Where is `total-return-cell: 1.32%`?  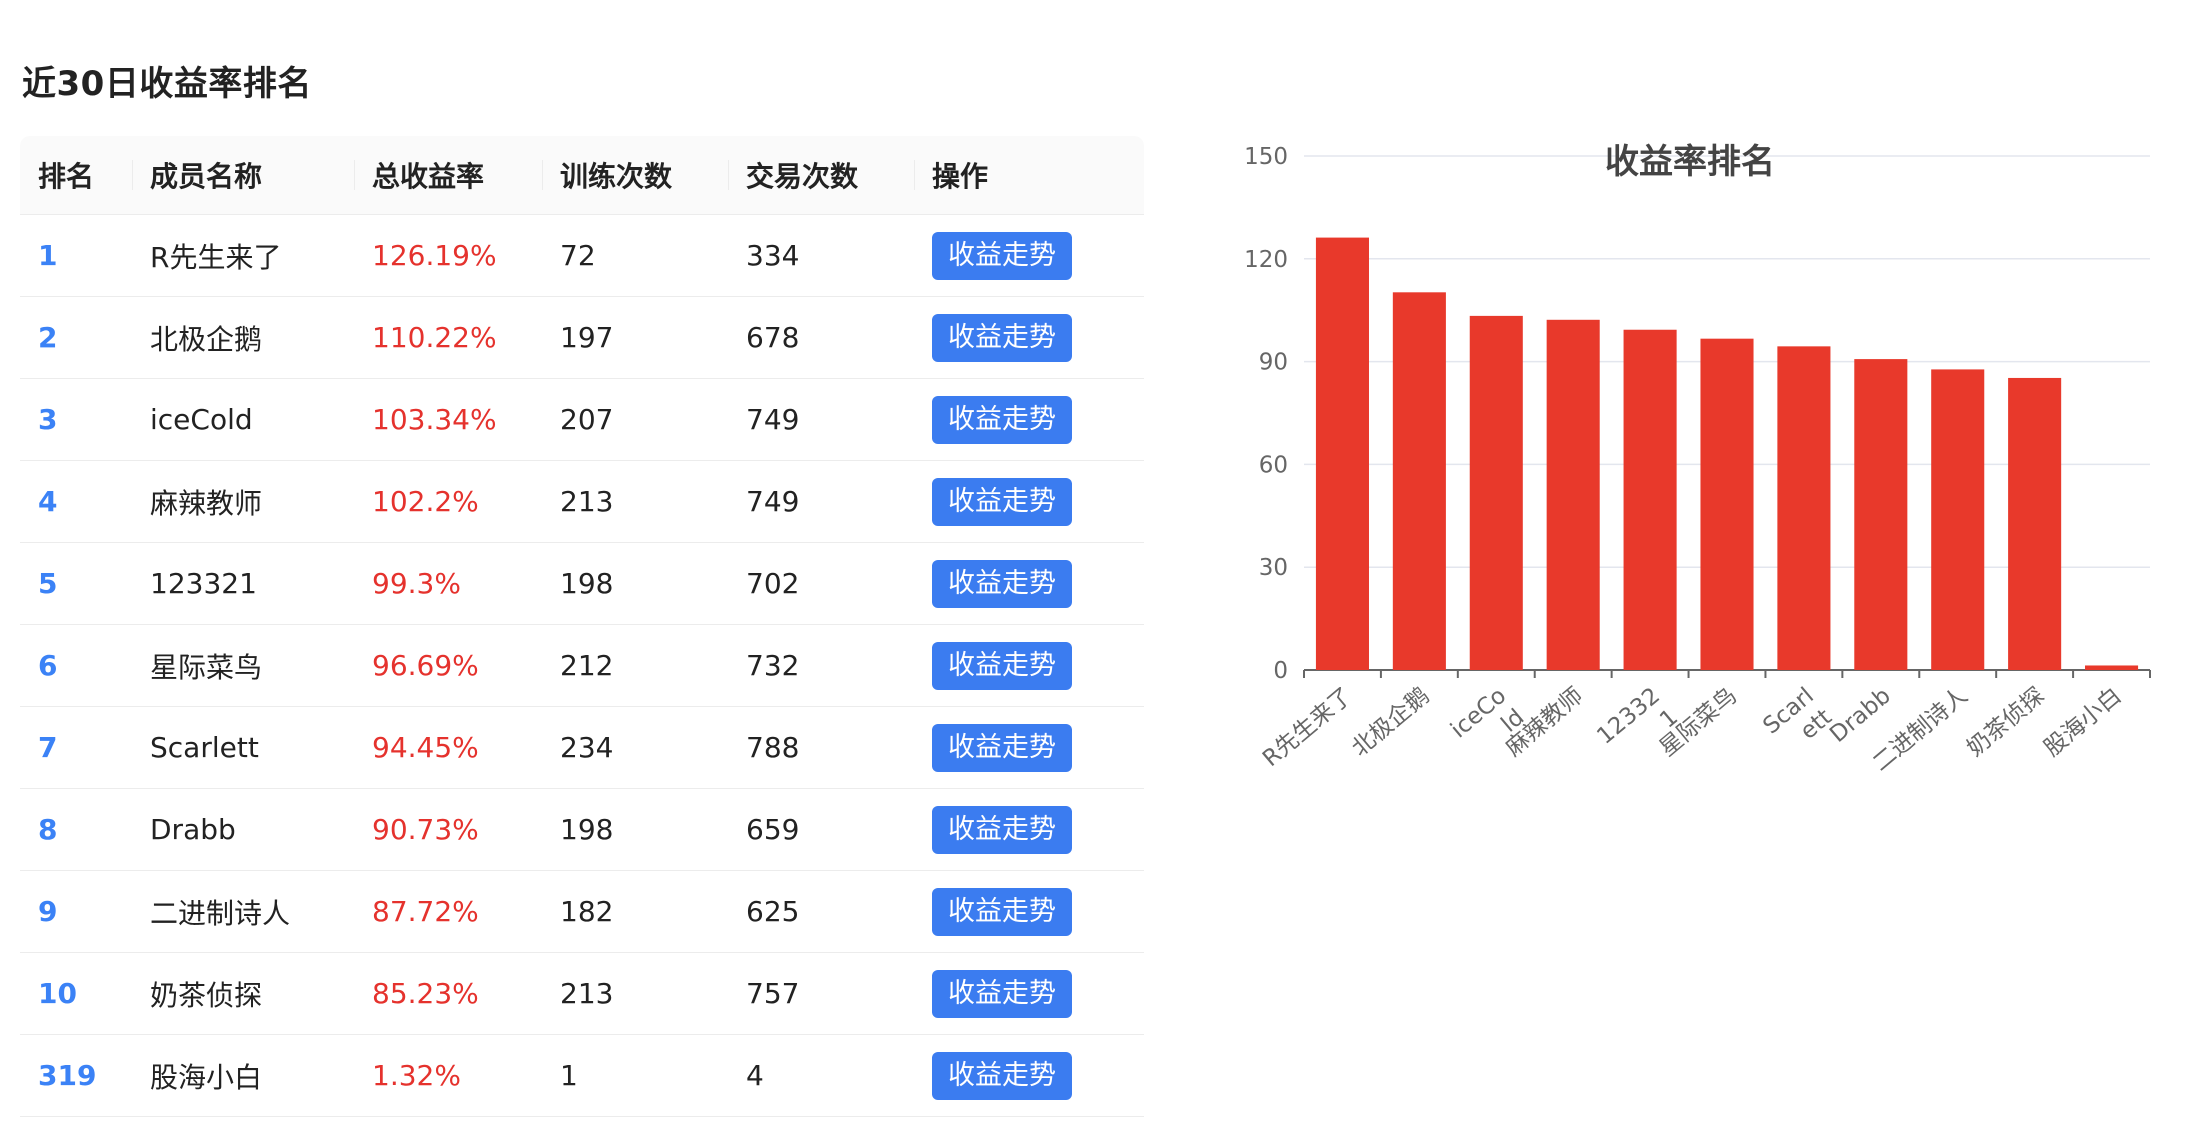
total-return-cell: 1.32% is located at coordinates (448, 1075).